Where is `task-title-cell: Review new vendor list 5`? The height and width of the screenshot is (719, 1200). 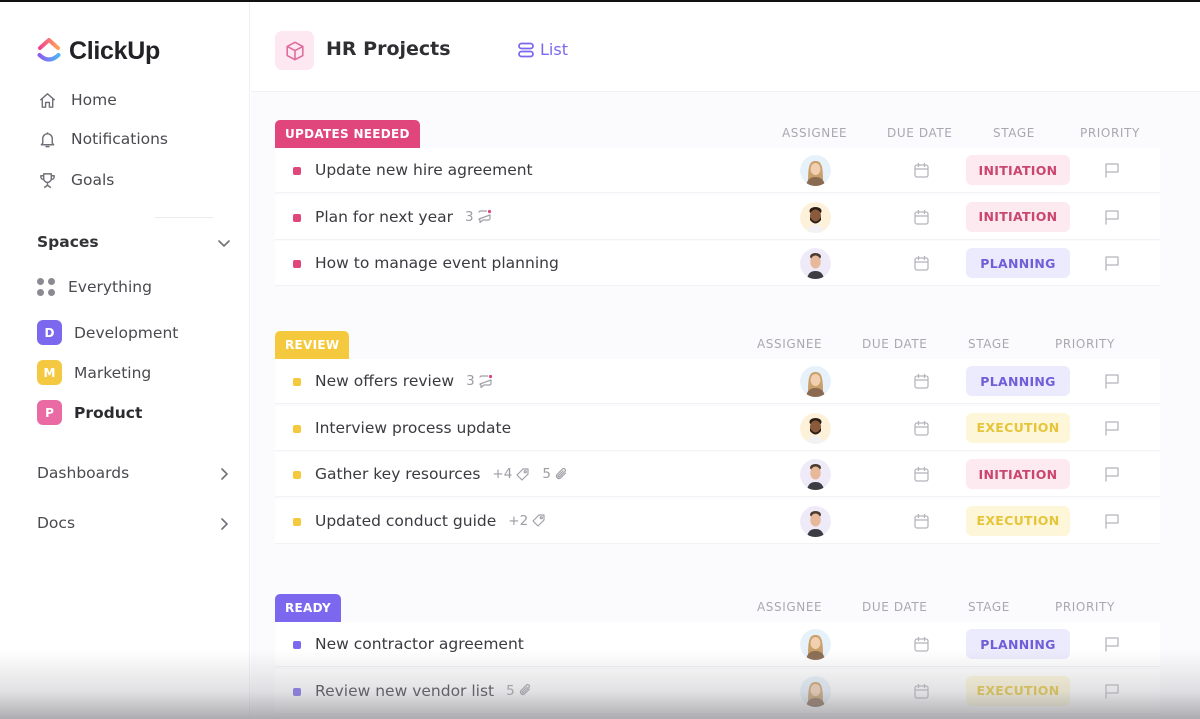
task-title-cell: Review new vendor list 5 is located at coordinates (424, 691).